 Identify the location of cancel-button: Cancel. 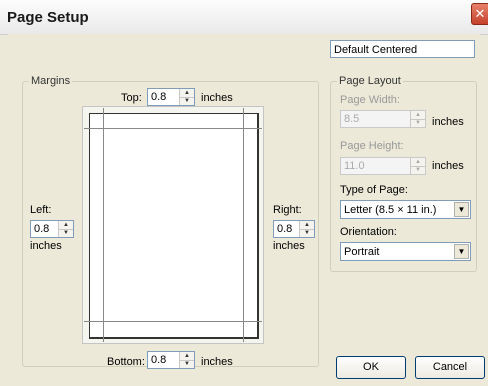
(450, 367).